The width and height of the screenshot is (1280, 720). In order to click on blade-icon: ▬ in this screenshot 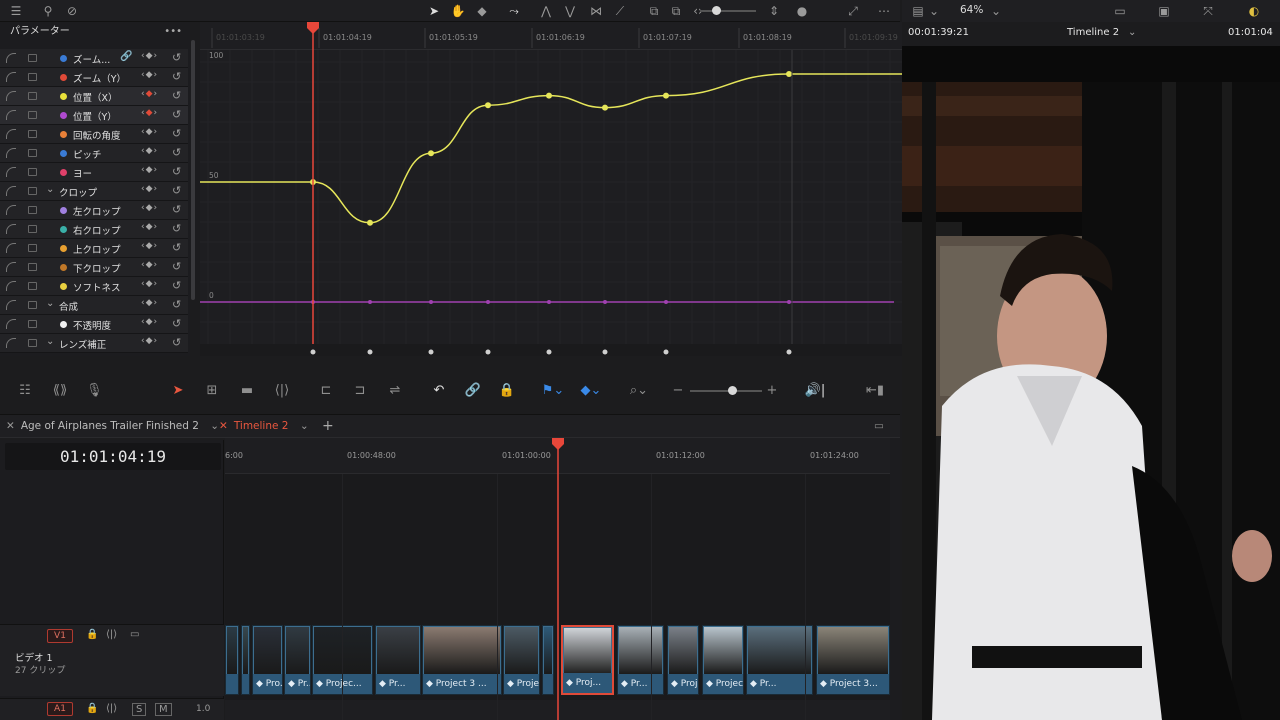, I will do `click(247, 391)`.